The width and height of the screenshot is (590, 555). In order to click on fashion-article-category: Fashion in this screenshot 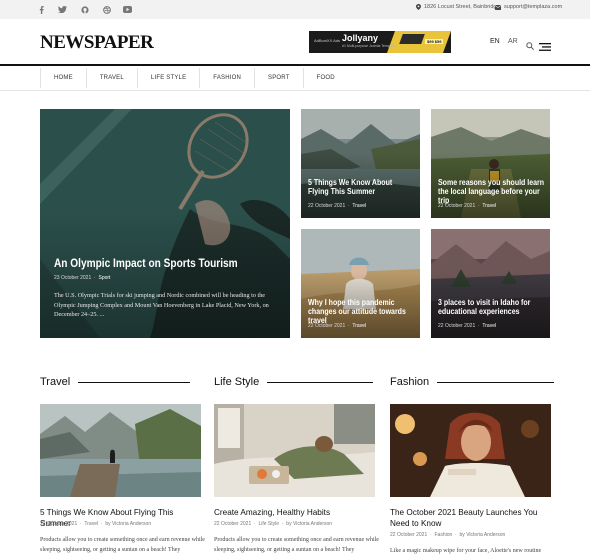, I will do `click(443, 535)`.